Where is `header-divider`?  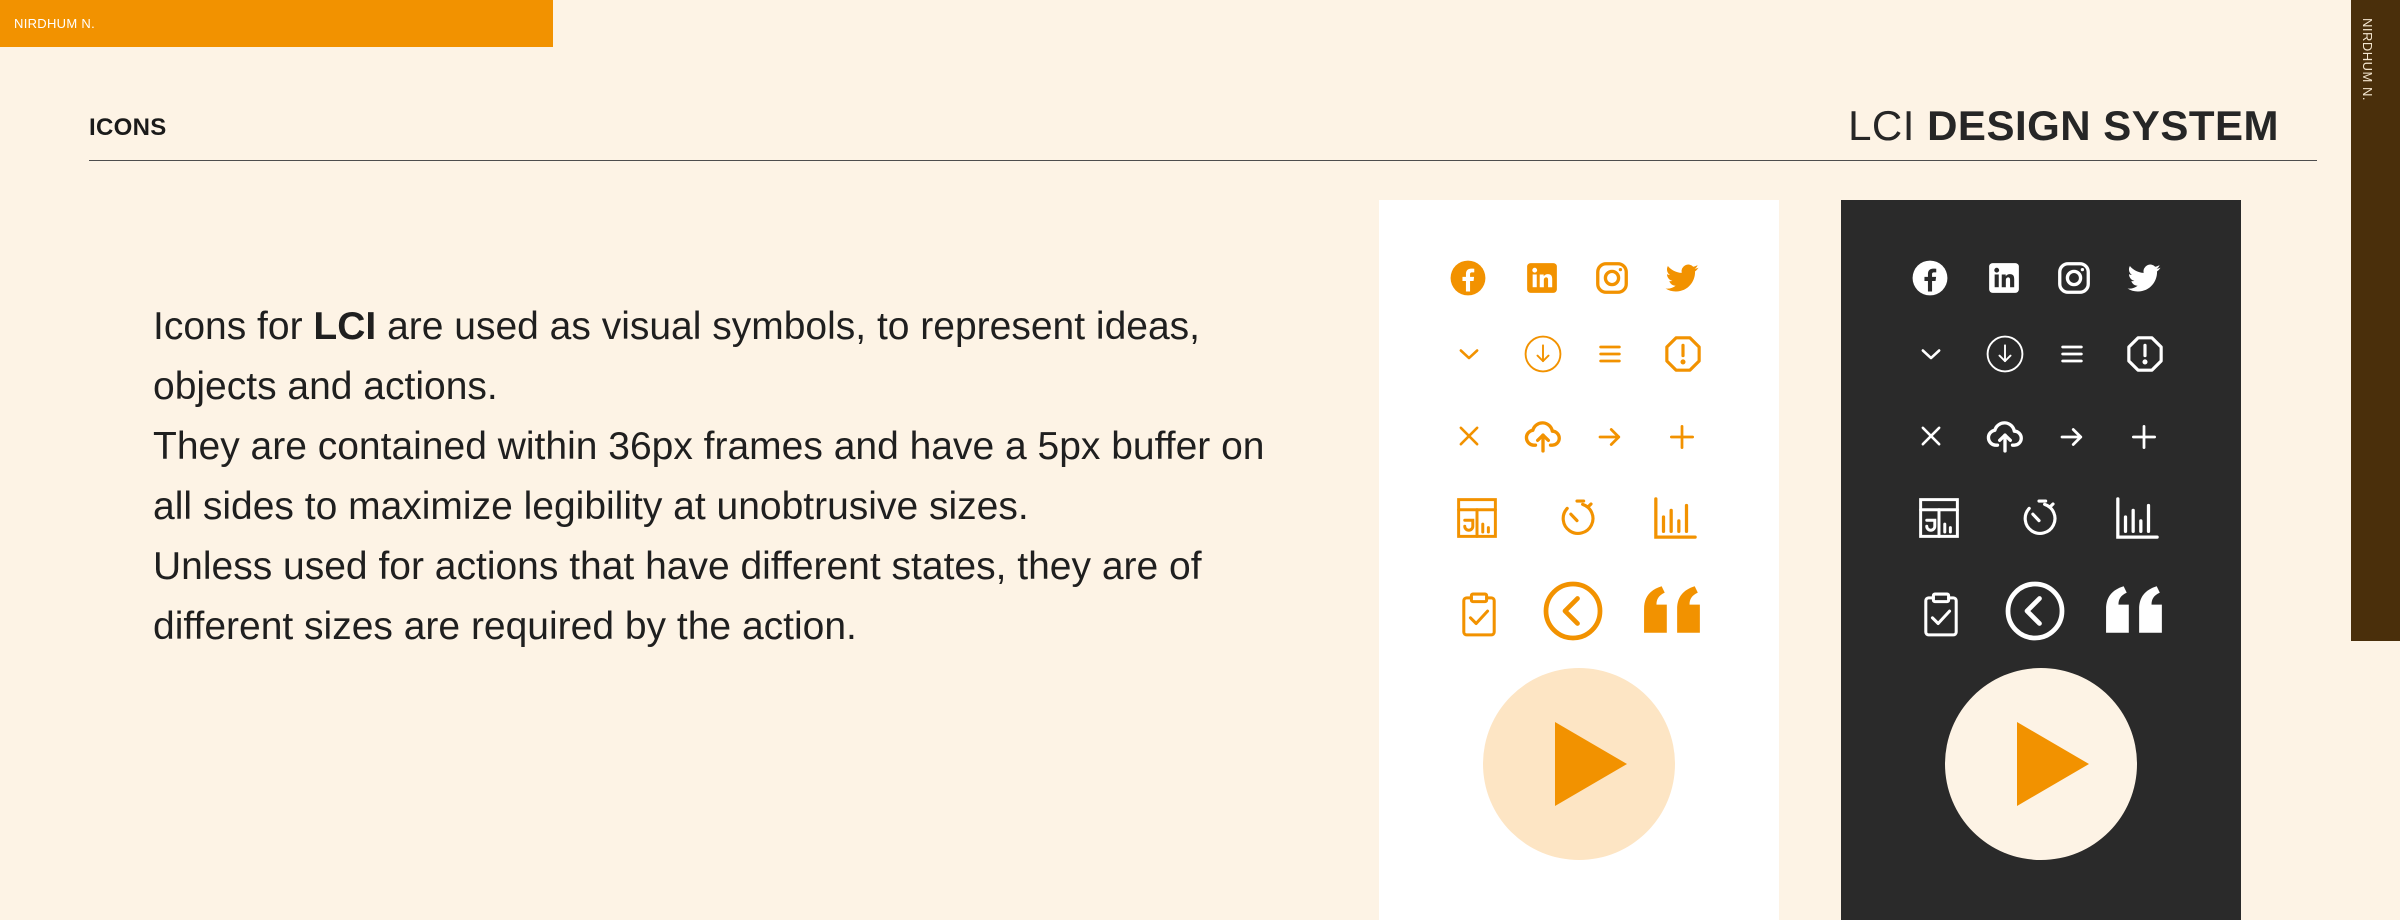
header-divider is located at coordinates (1203, 160).